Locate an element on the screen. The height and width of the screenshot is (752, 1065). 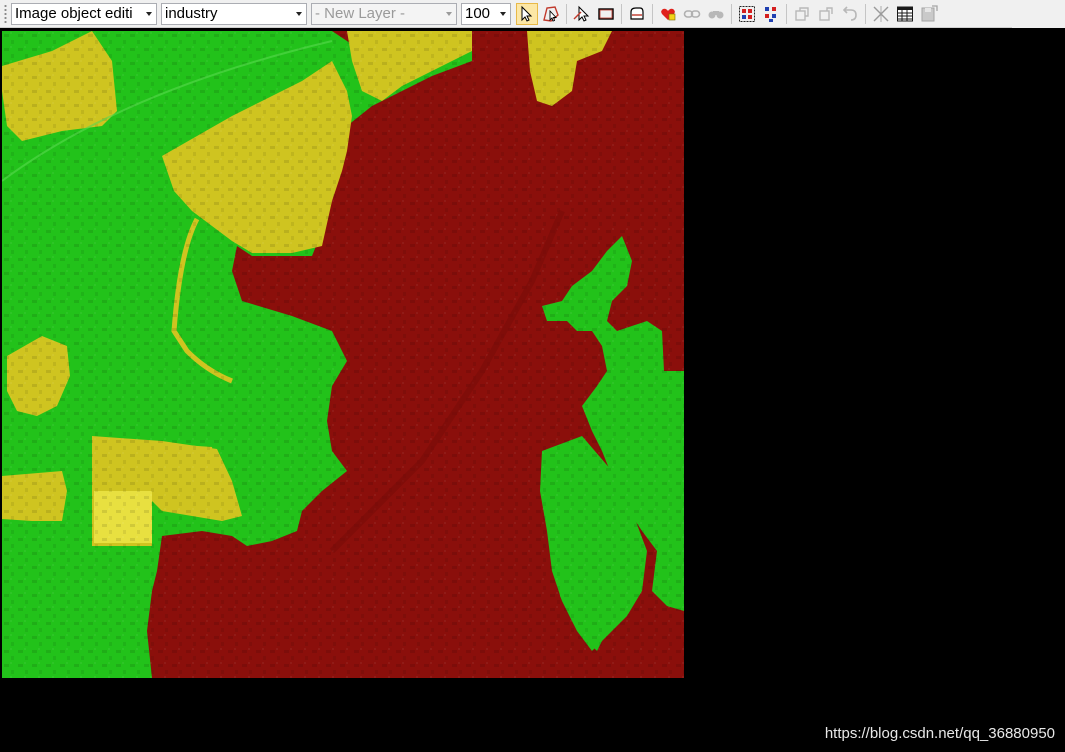
save-disabled-icon is located at coordinates (929, 12).